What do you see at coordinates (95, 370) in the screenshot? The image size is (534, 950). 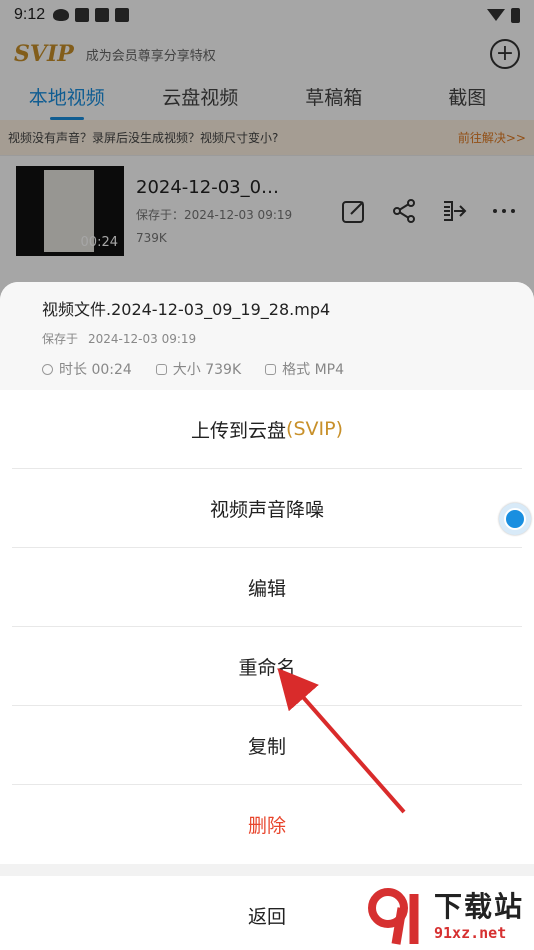 I see `meta-duration-text: 时长 00:24` at bounding box center [95, 370].